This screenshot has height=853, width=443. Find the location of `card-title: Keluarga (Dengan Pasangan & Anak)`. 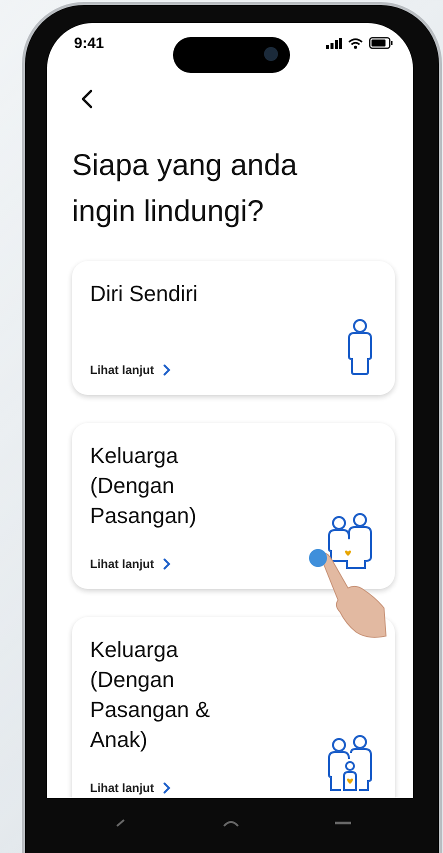

card-title: Keluarga (Dengan Pasangan & Anak) is located at coordinates (150, 695).